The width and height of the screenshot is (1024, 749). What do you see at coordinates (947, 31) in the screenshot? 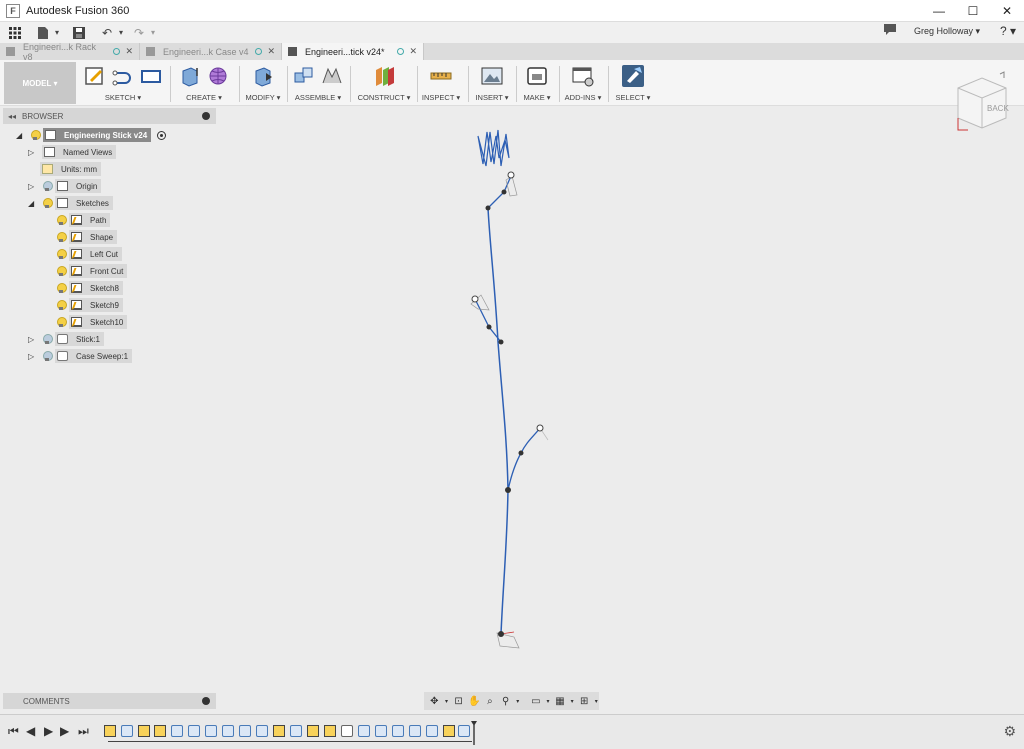
I see `user-account-menu: Greg Holloway ▾` at bounding box center [947, 31].